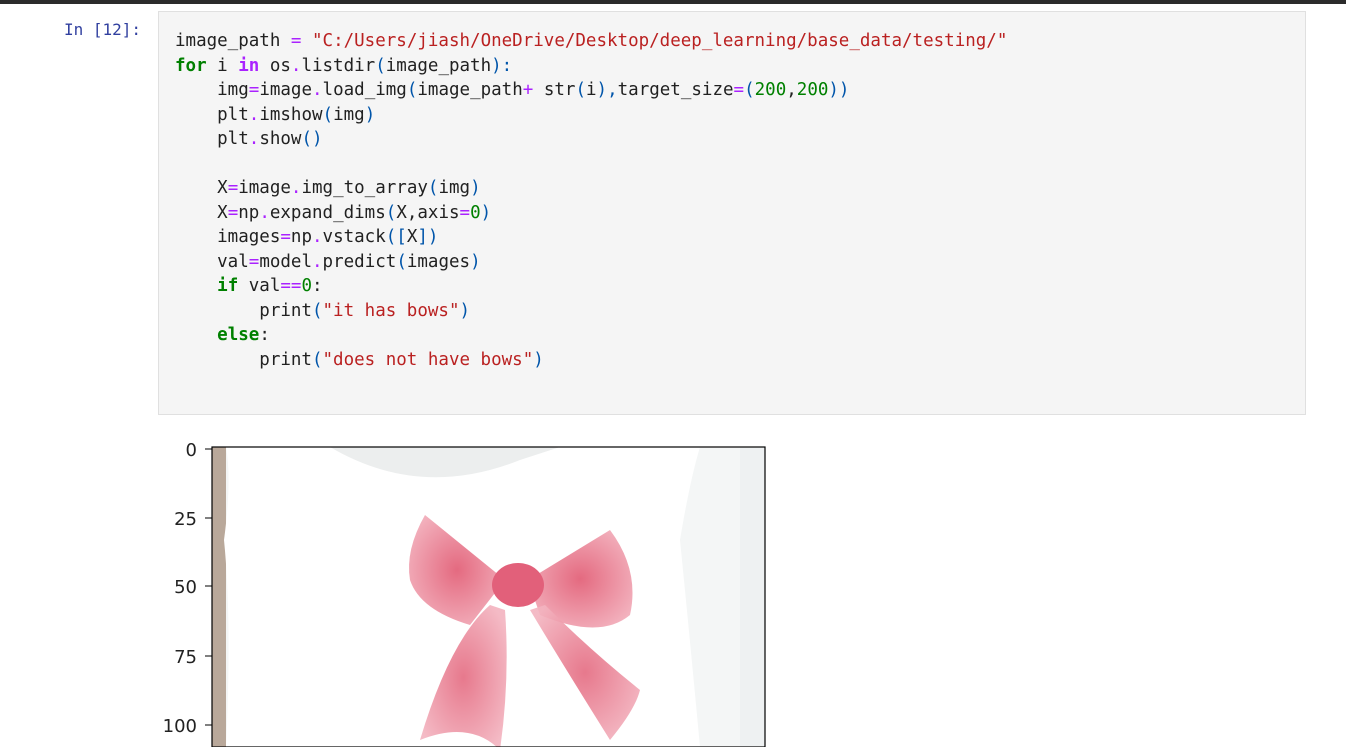 The height and width of the screenshot is (747, 1346). I want to click on bow-knot, so click(518, 585).